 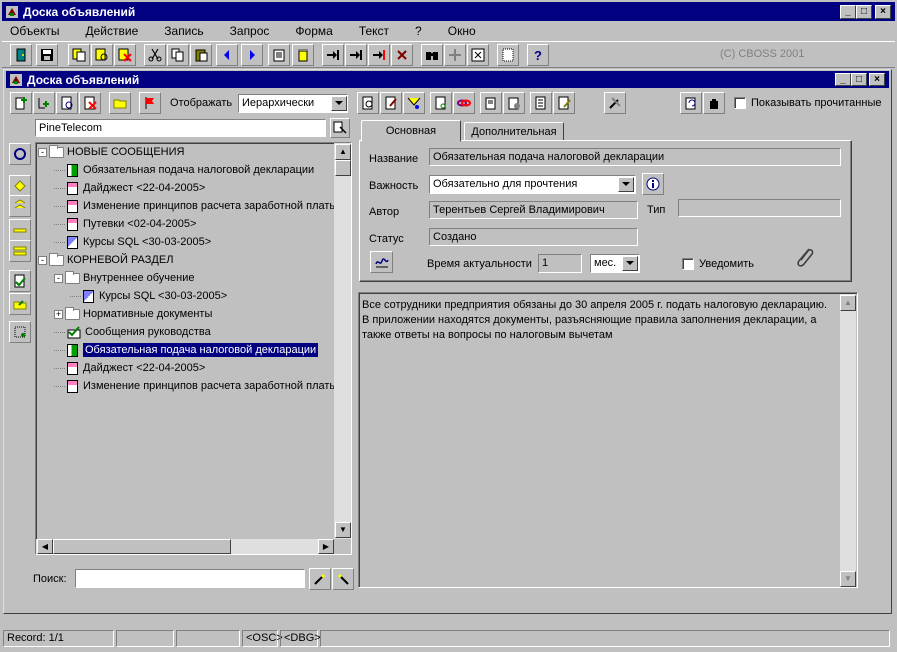 I want to click on importance-select: Обязательно для прочтения, so click(x=532, y=184).